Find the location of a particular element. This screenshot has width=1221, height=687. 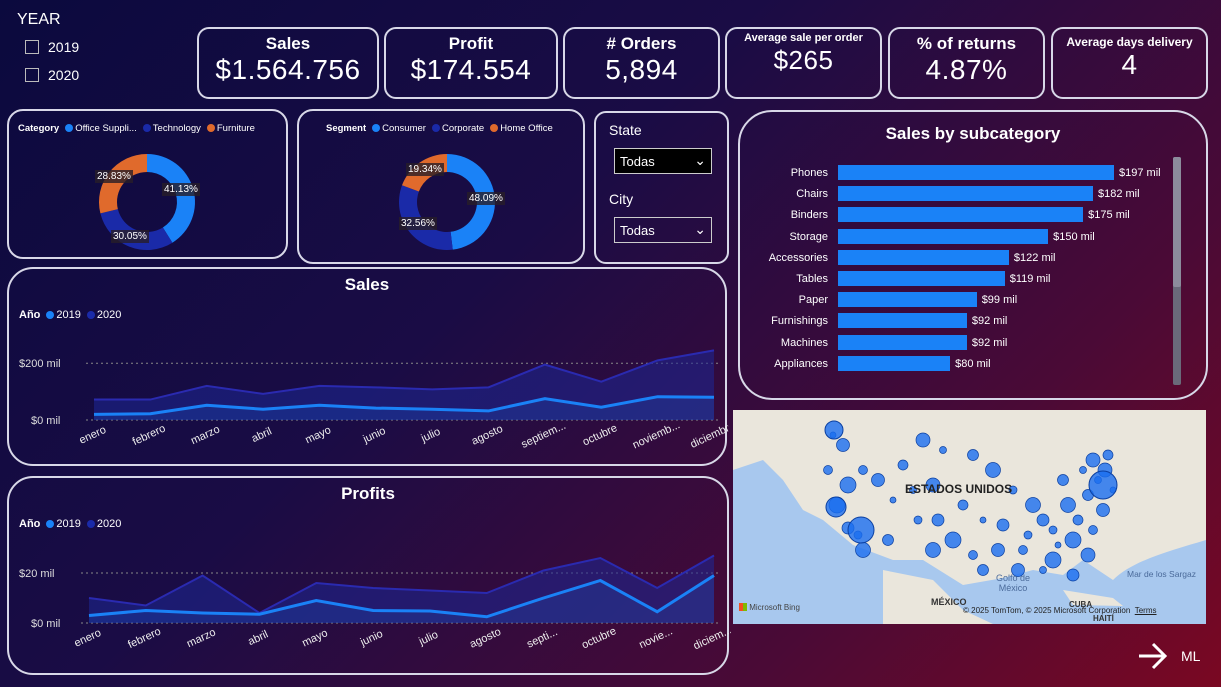

city-dropdown: Todas ⌄ is located at coordinates (663, 230).